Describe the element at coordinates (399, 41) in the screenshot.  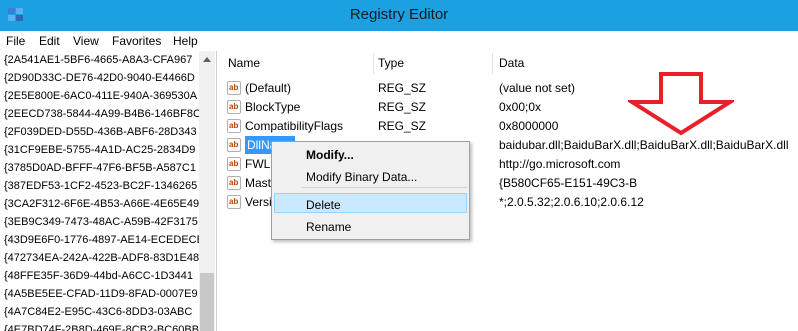
I see `menu-bar: File Edit View Favorites Help` at that location.